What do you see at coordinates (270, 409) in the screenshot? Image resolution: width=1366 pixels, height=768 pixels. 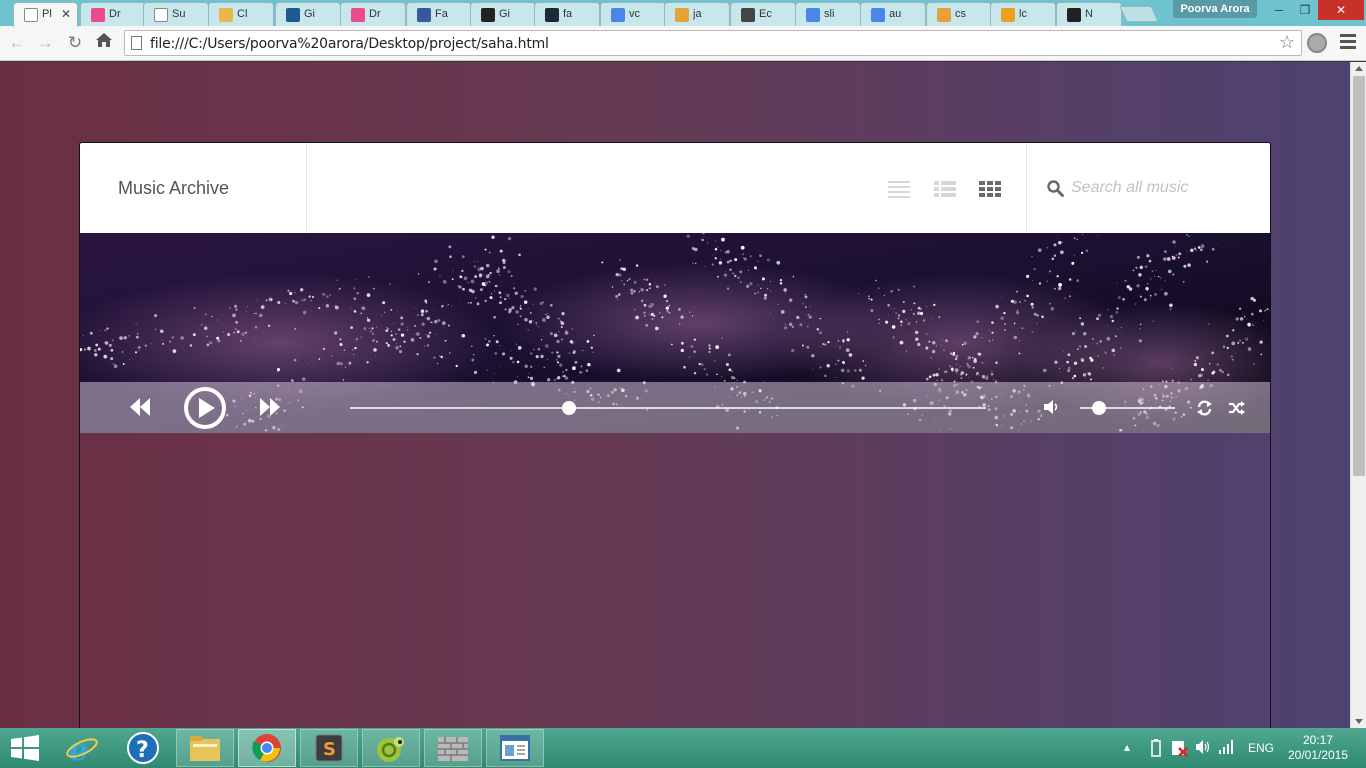 I see `fast-forward-button` at bounding box center [270, 409].